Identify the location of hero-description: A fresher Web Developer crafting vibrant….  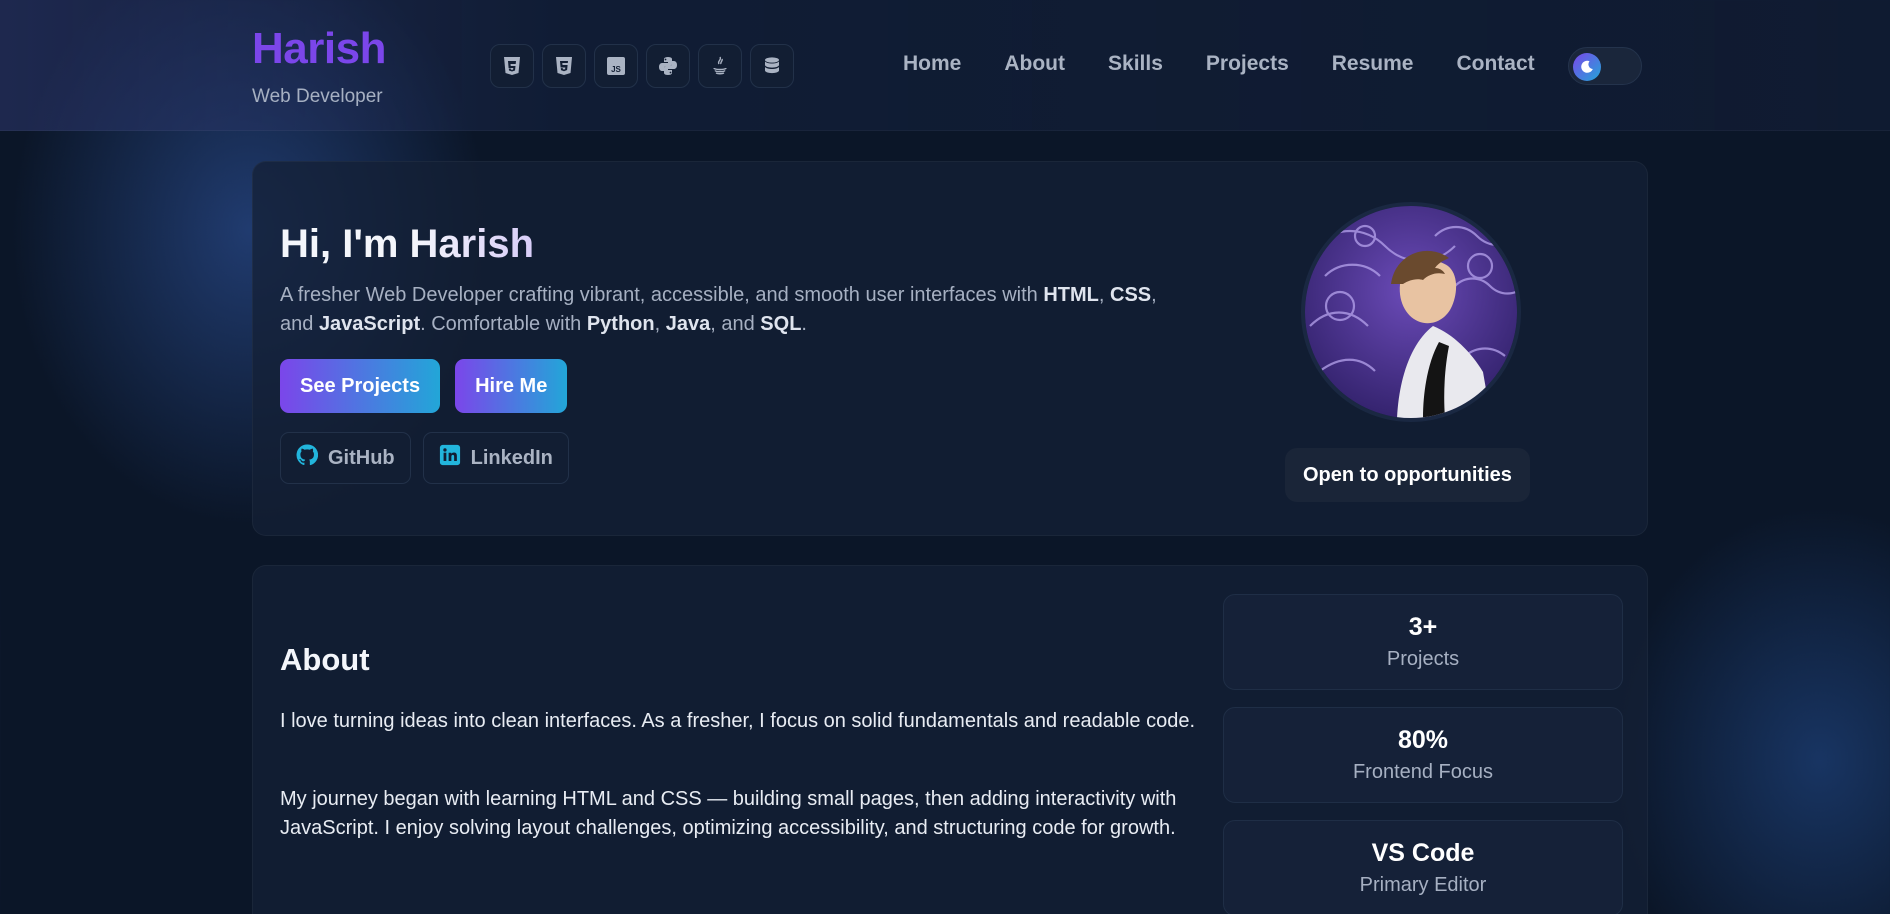
(718, 309).